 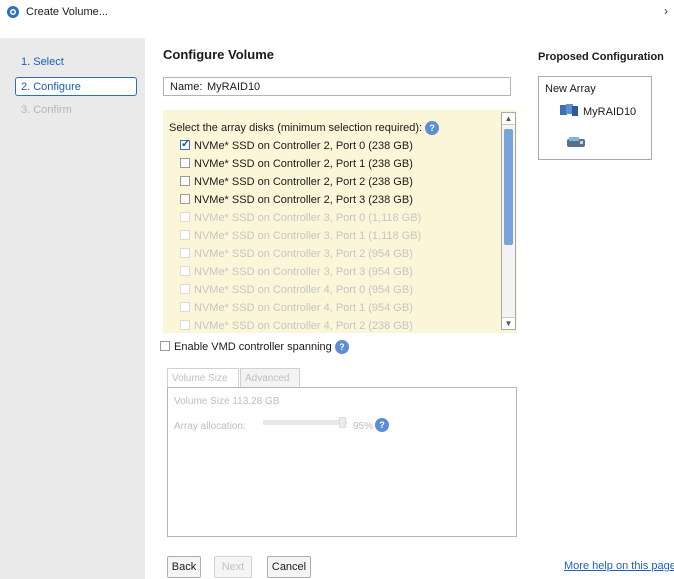 What do you see at coordinates (46, 110) in the screenshot?
I see `step-confirm: 3. Confirm` at bounding box center [46, 110].